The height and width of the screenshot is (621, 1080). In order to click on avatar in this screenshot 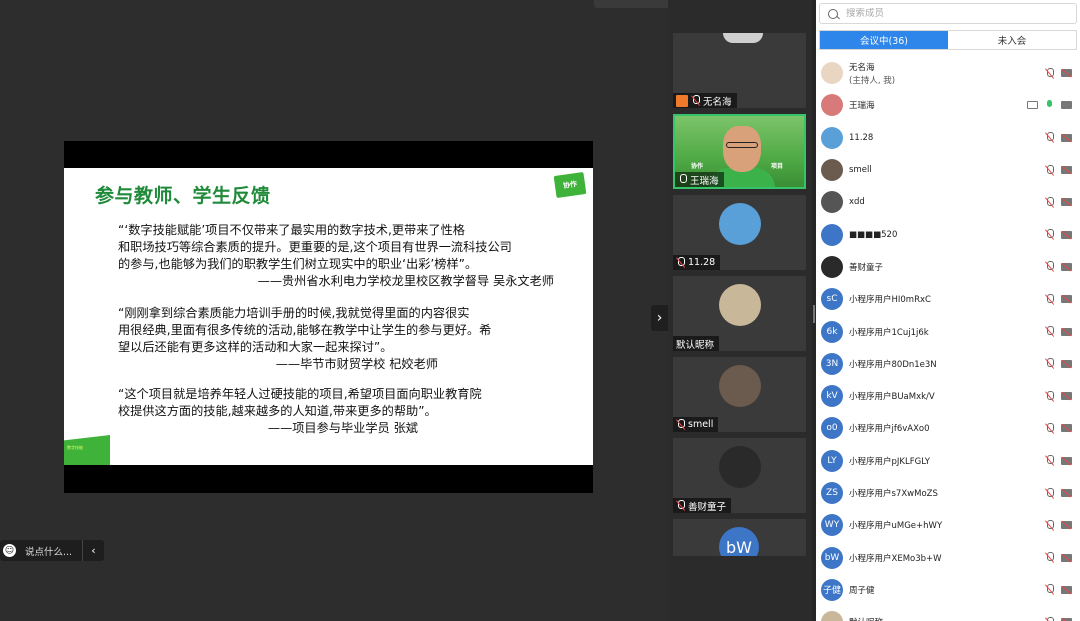, I will do `click(740, 467)`.